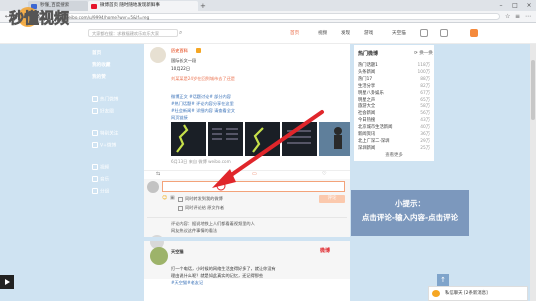  I want to click on settings-icon, so click(444, 33).